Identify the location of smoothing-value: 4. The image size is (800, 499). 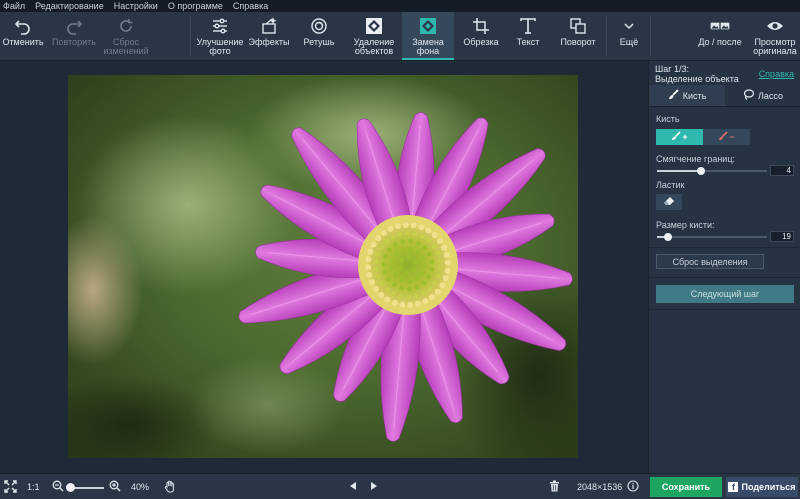
(782, 170).